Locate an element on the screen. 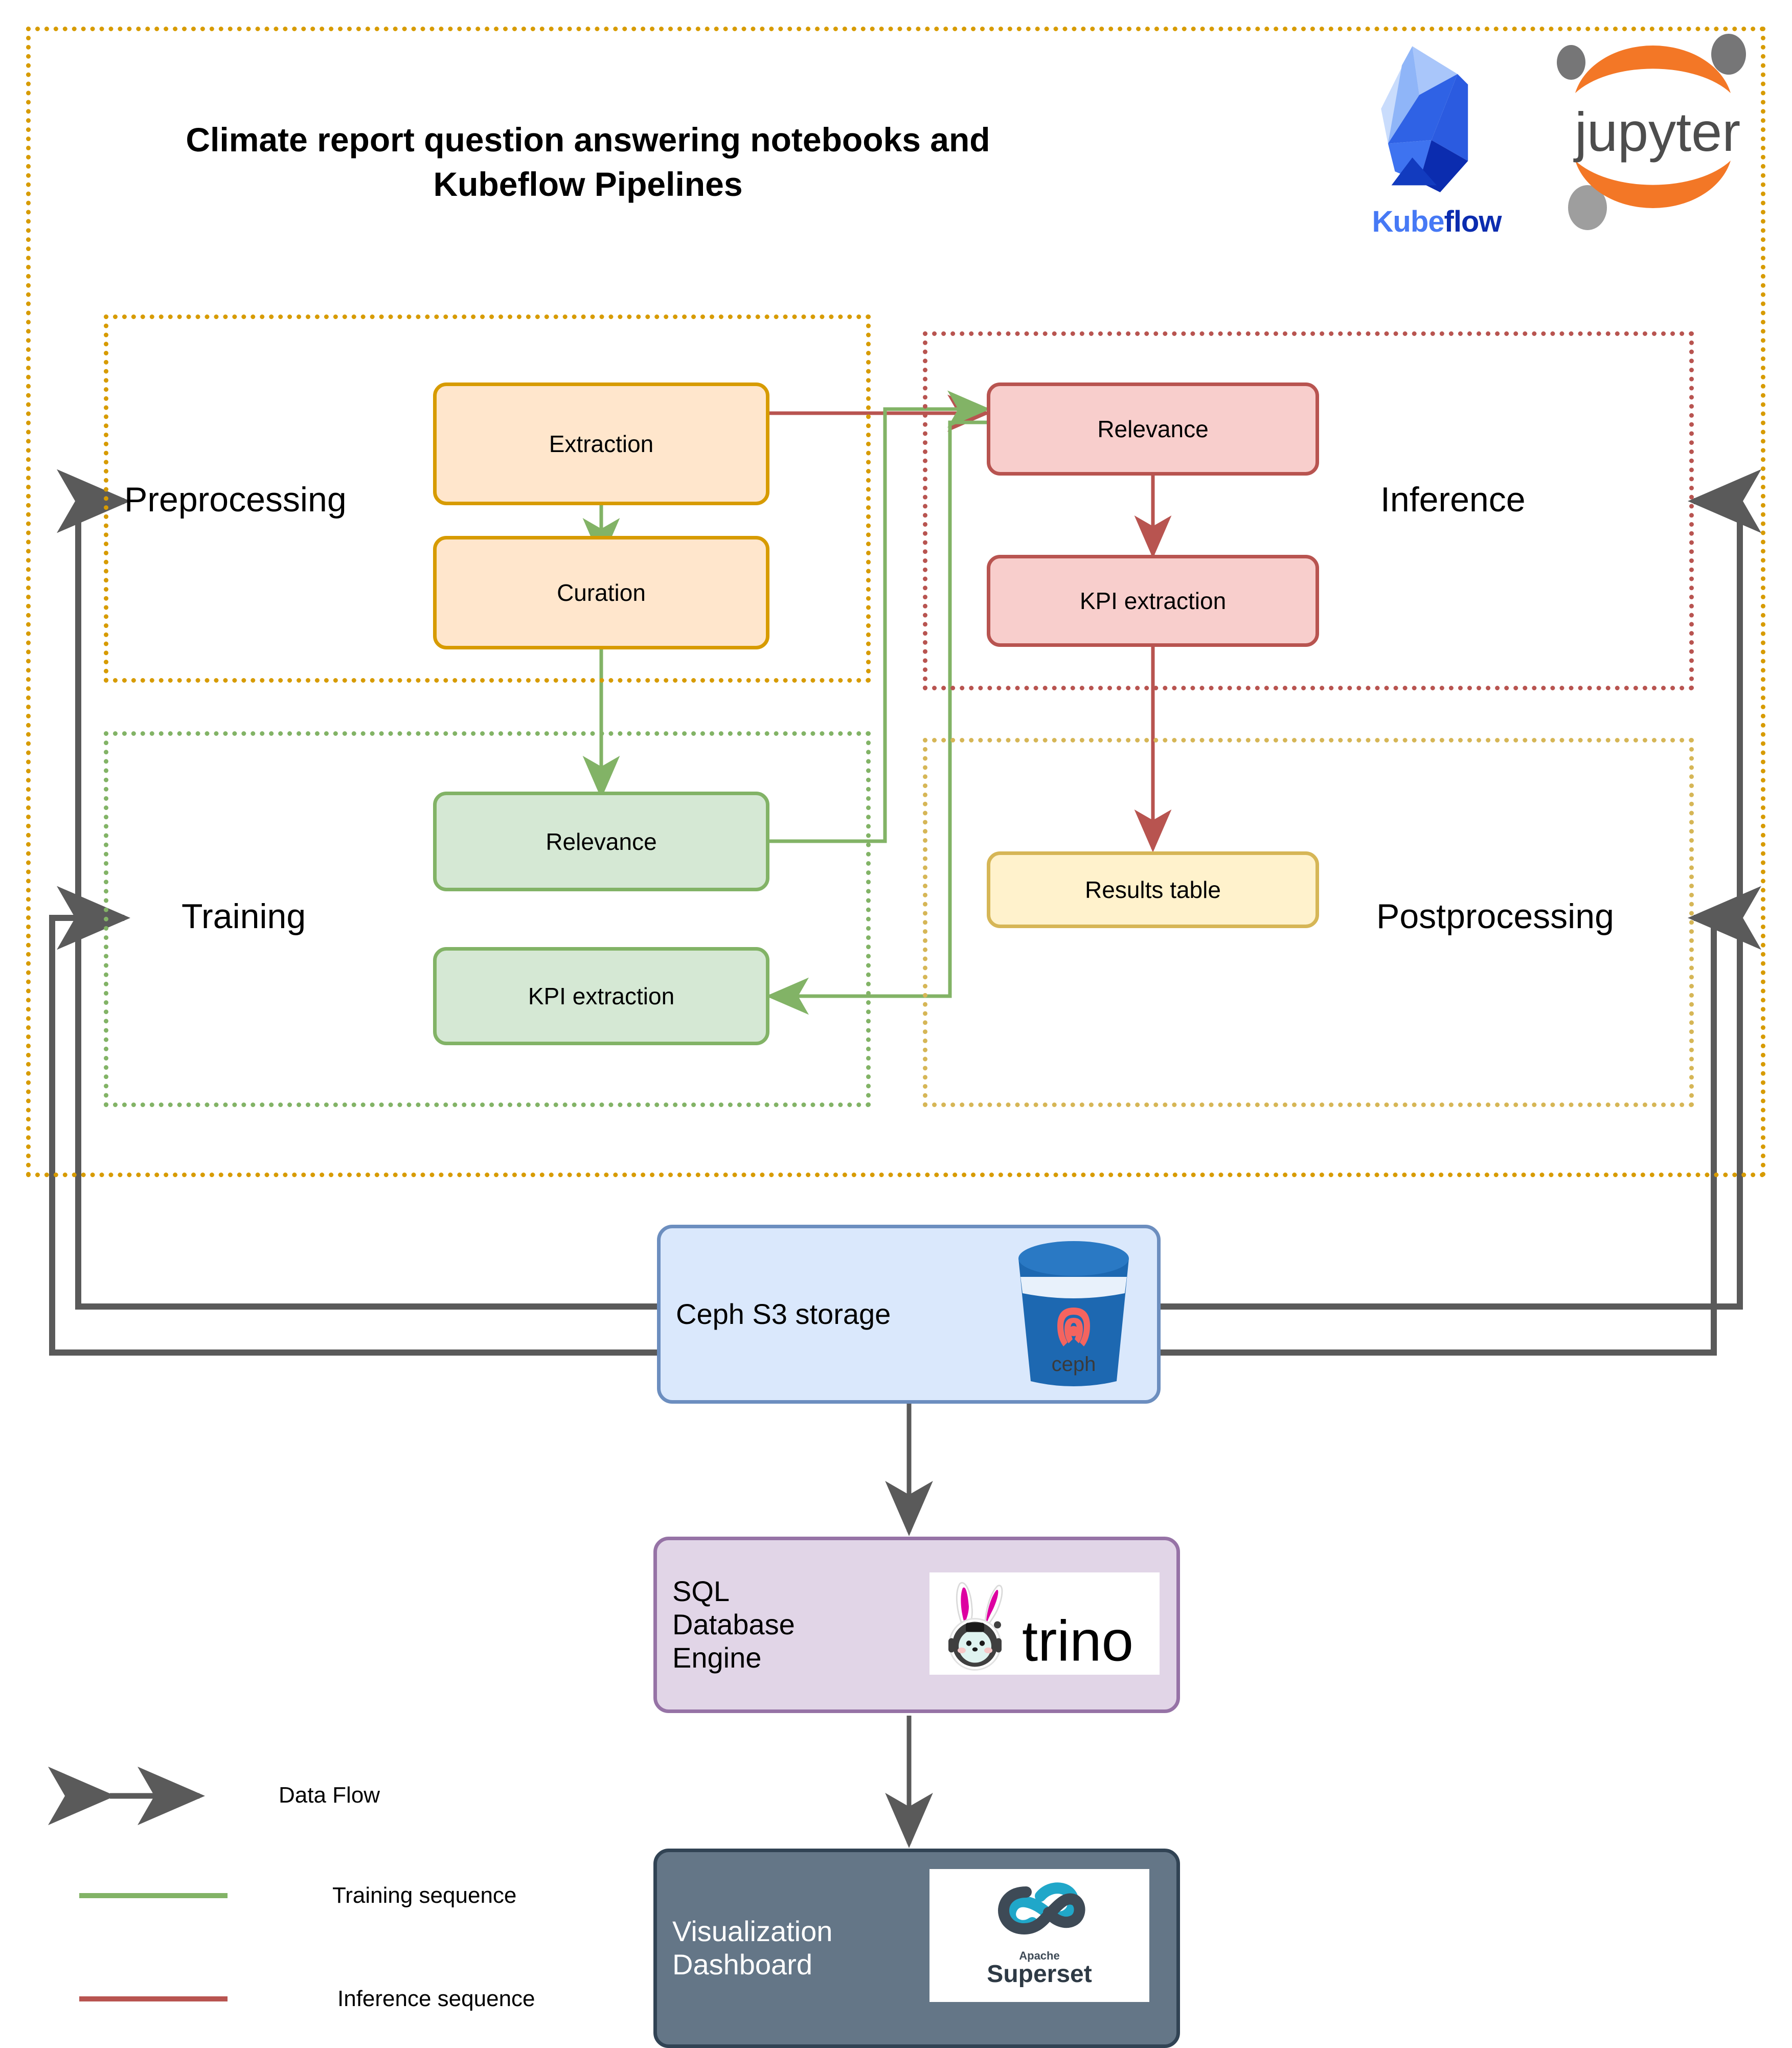 This screenshot has height=2048, width=1792. node-extraction: Extraction is located at coordinates (601, 443).